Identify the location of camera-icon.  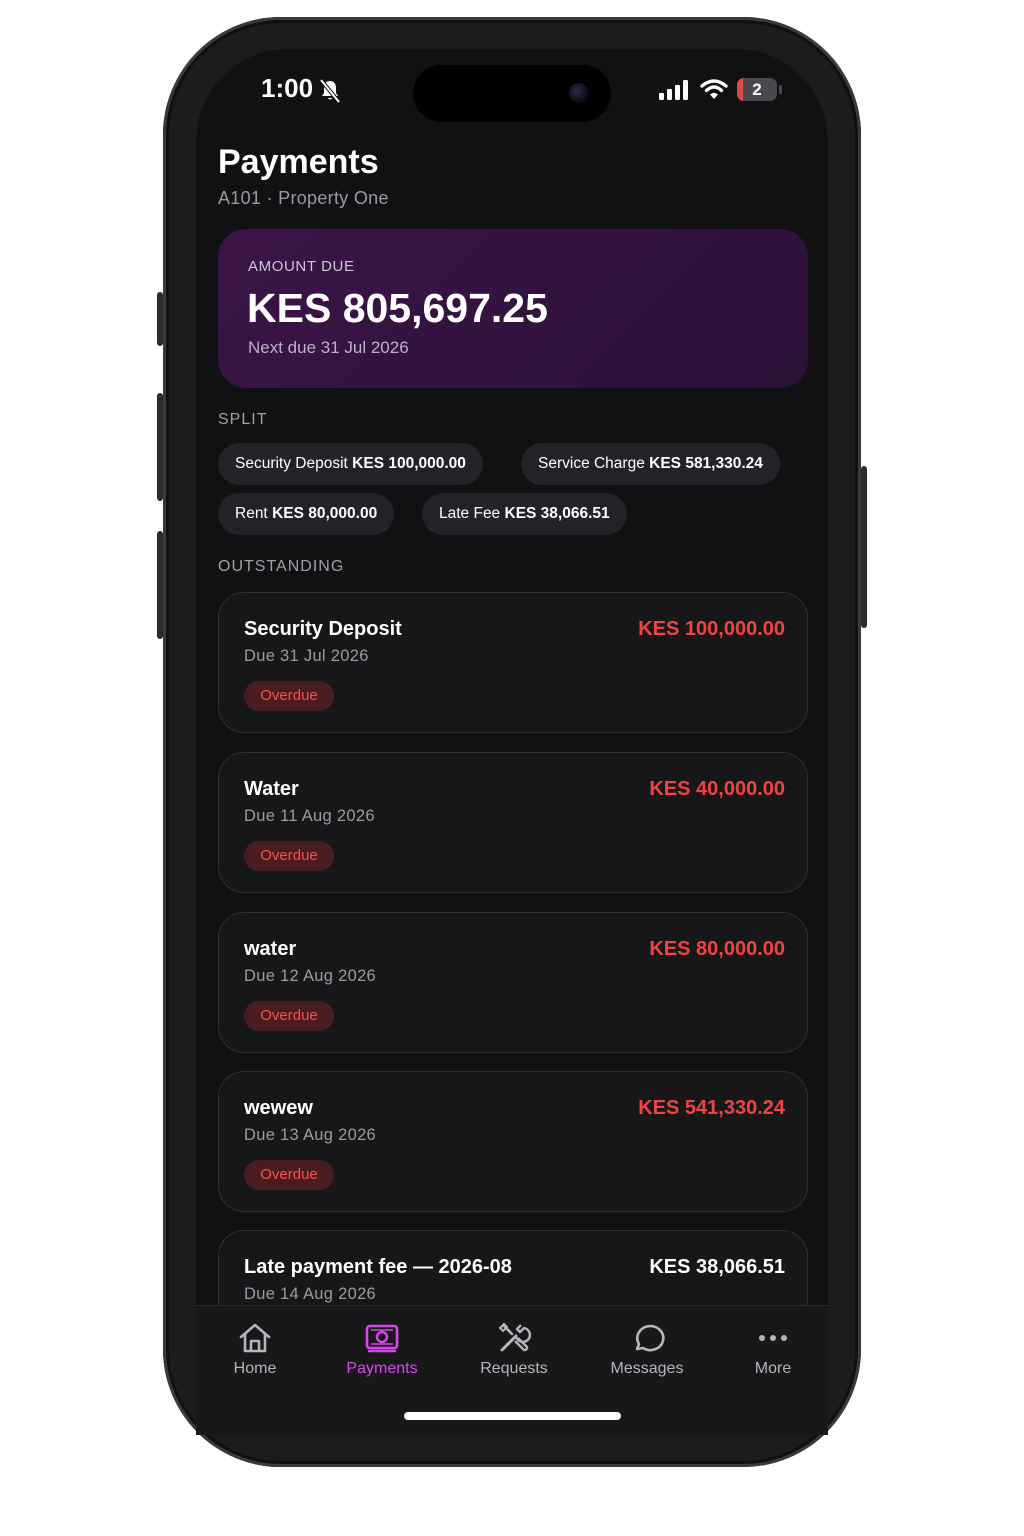
(579, 93).